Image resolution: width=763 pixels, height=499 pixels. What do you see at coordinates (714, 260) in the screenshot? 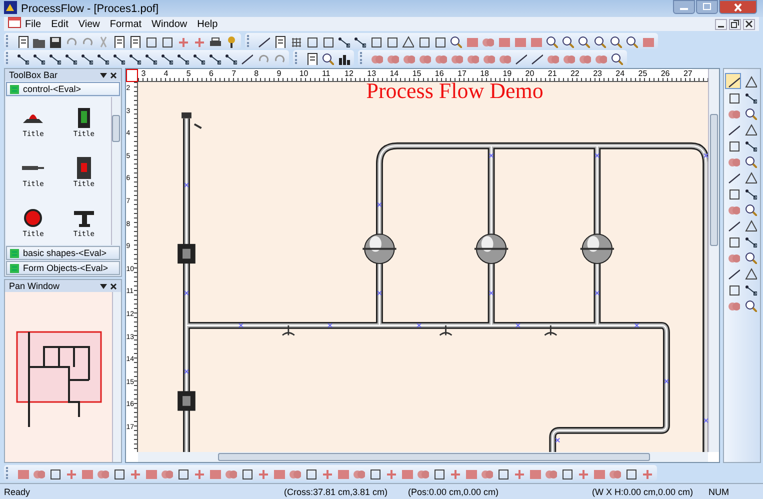
I see `vertical-scrollbar` at bounding box center [714, 260].